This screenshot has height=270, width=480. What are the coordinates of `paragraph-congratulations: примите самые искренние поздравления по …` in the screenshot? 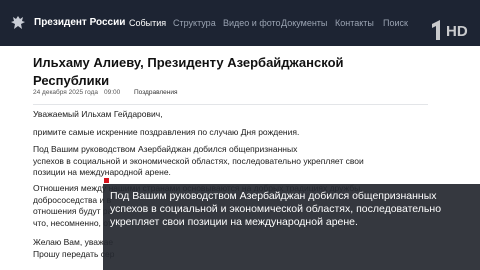 It's located at (203, 133).